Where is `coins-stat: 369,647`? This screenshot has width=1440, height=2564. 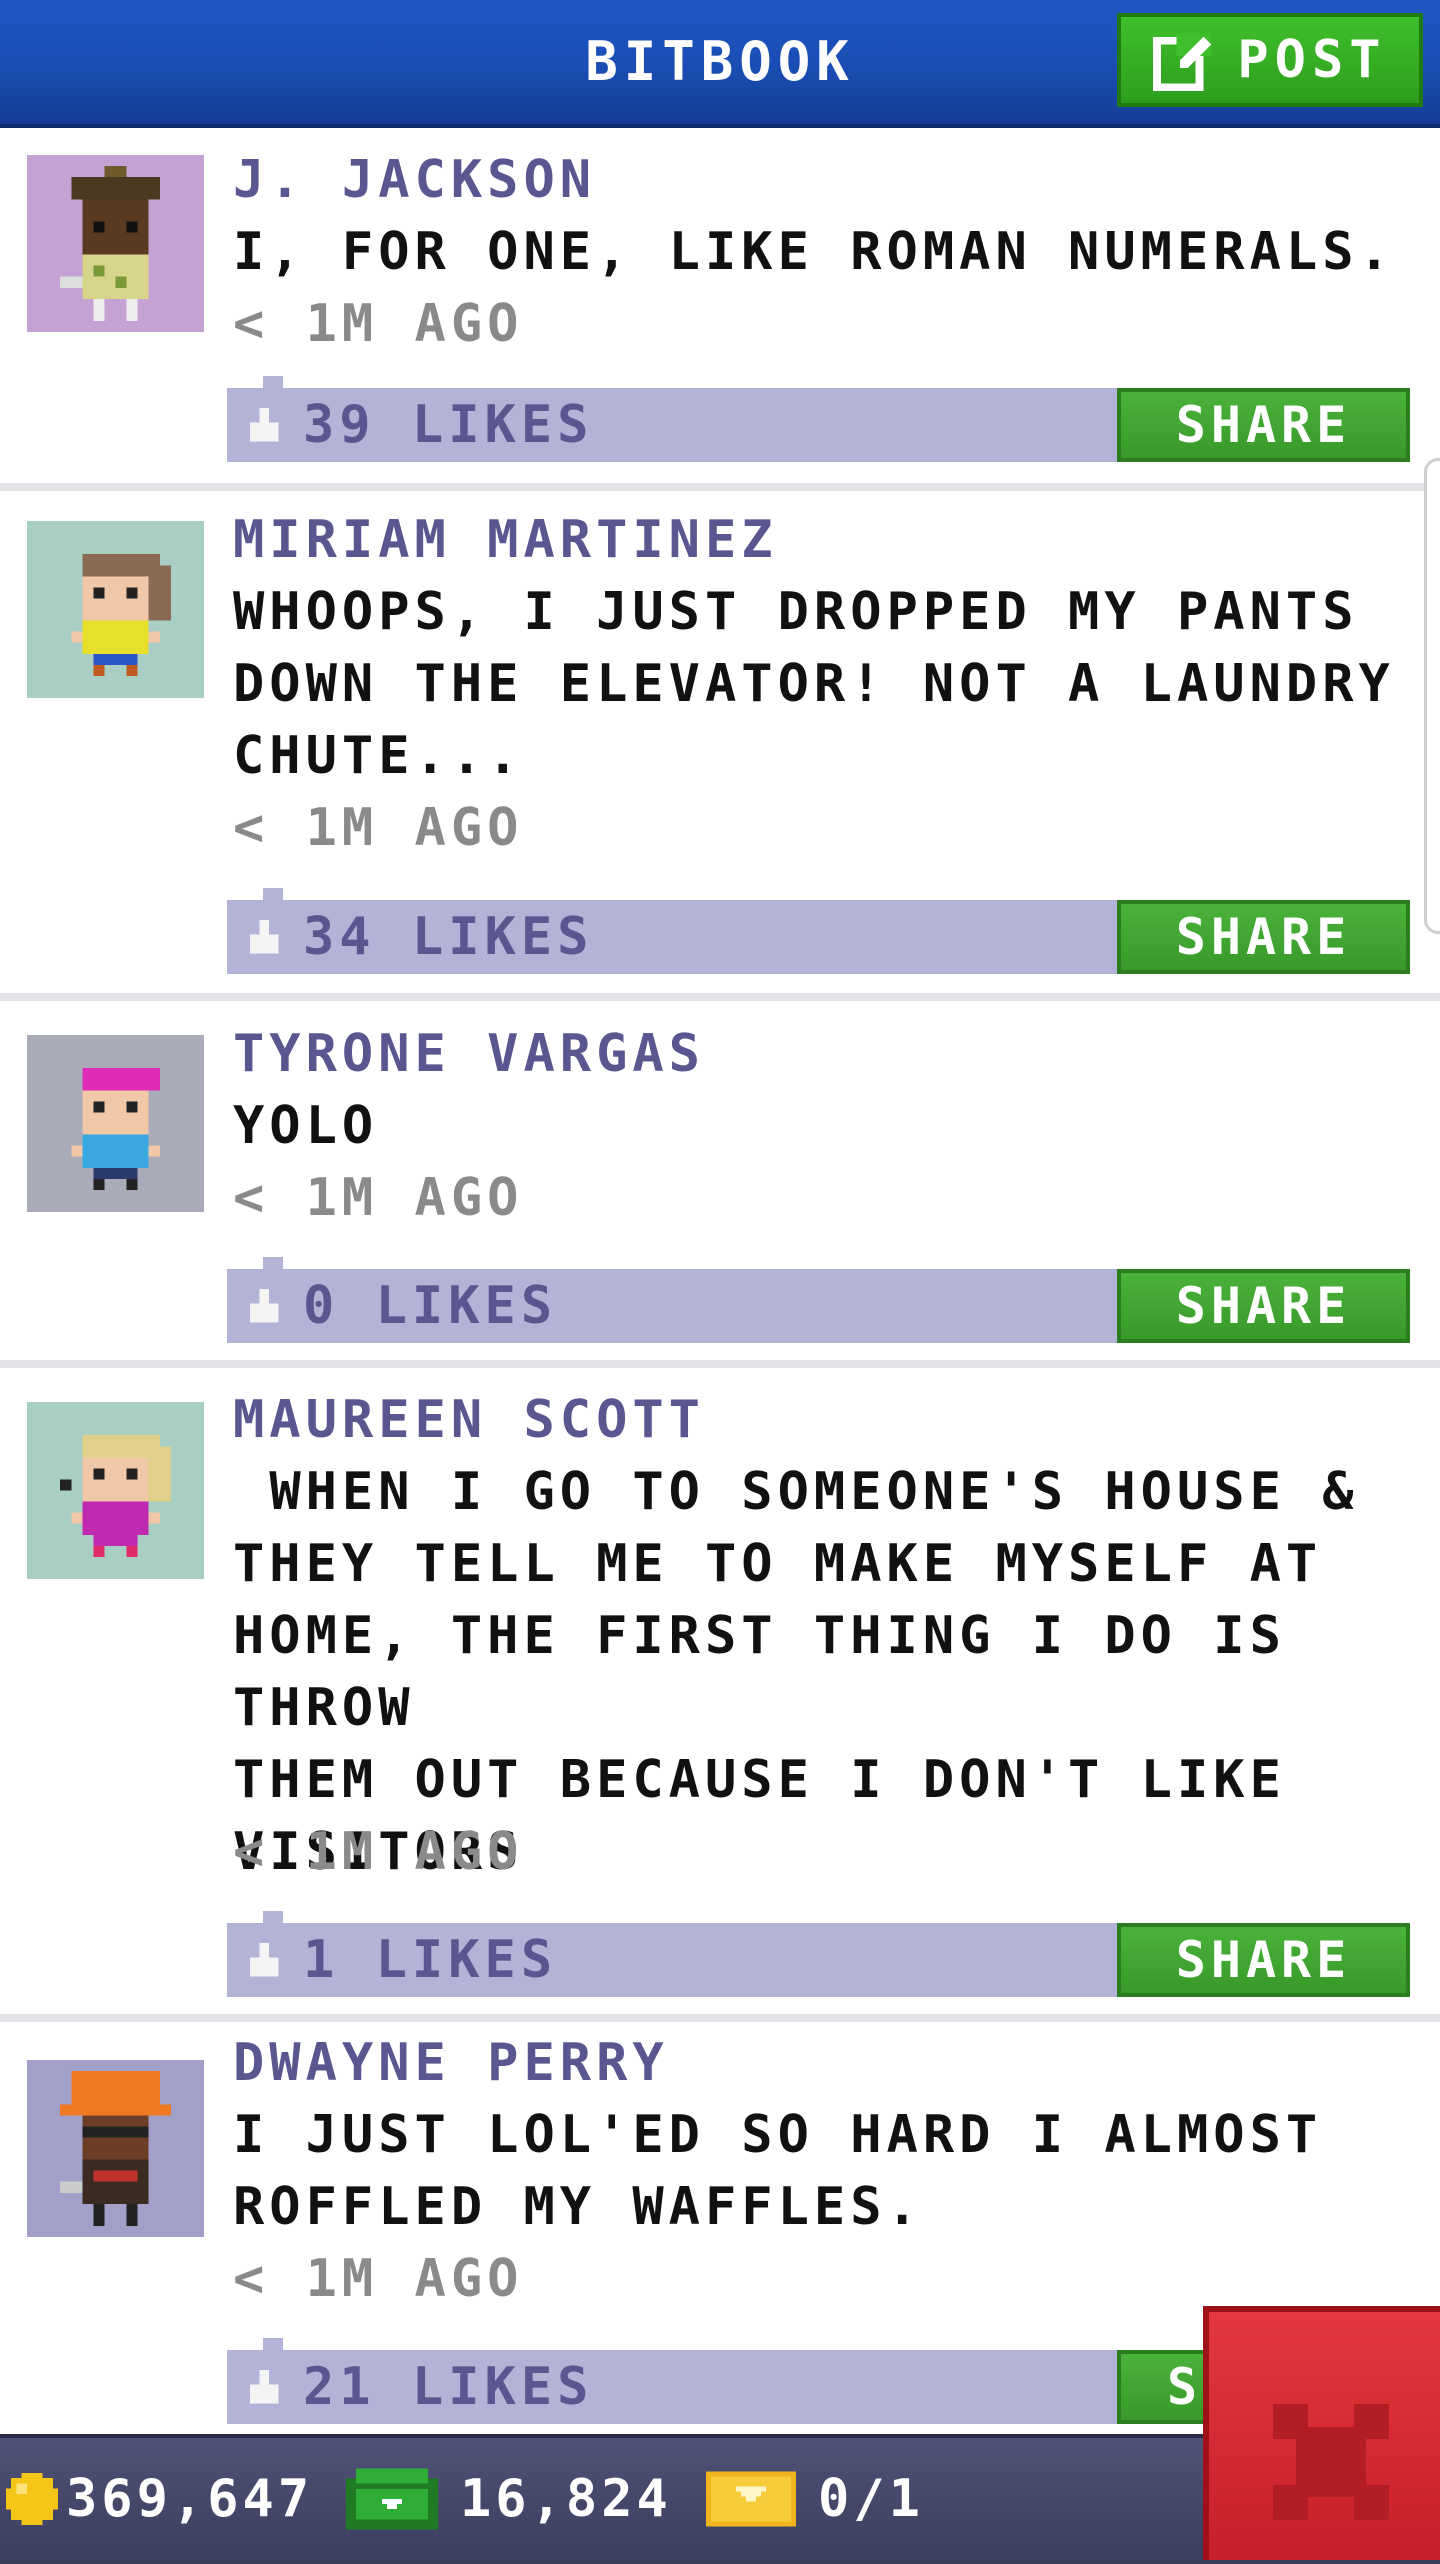
coins-stat: 369,647 is located at coordinates (159, 2499).